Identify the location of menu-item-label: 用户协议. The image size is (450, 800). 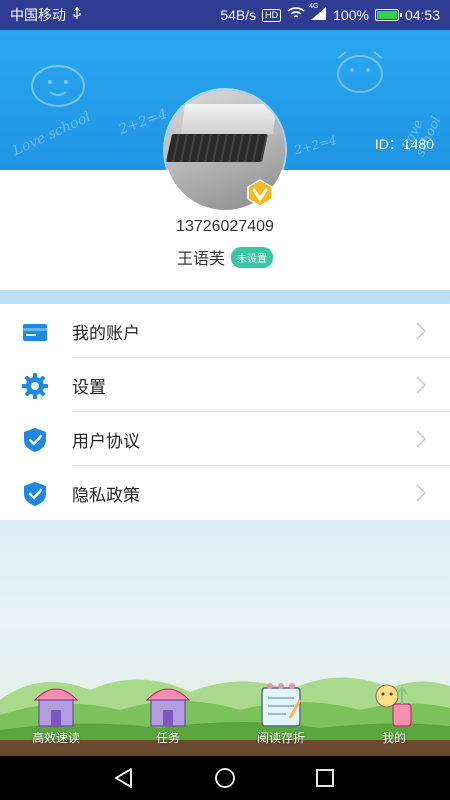
(106, 441).